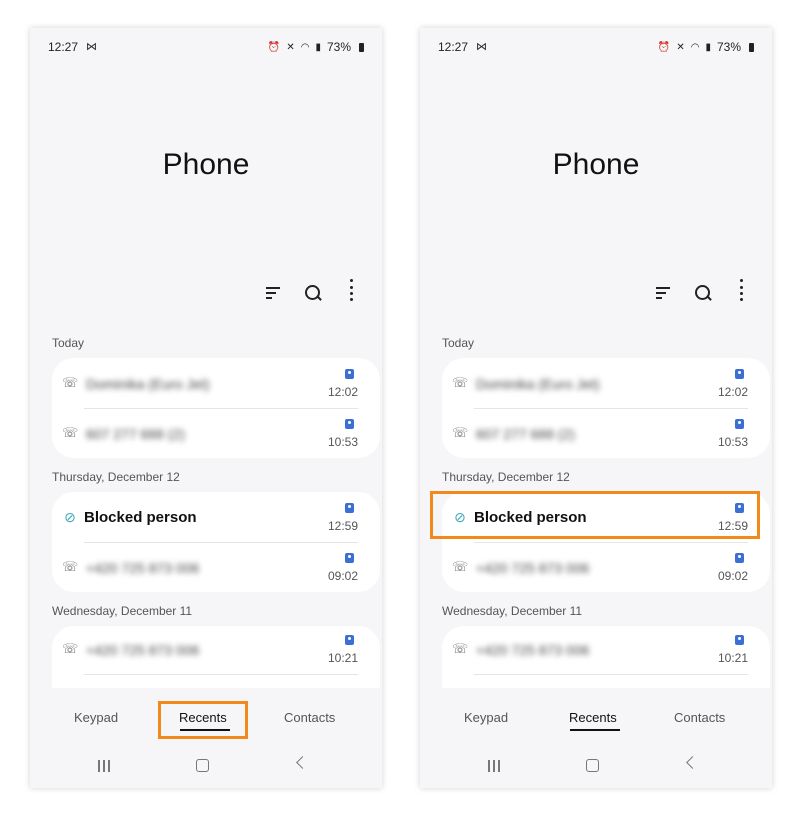 This screenshot has height=818, width=800. I want to click on battery-icon, so click(751, 47).